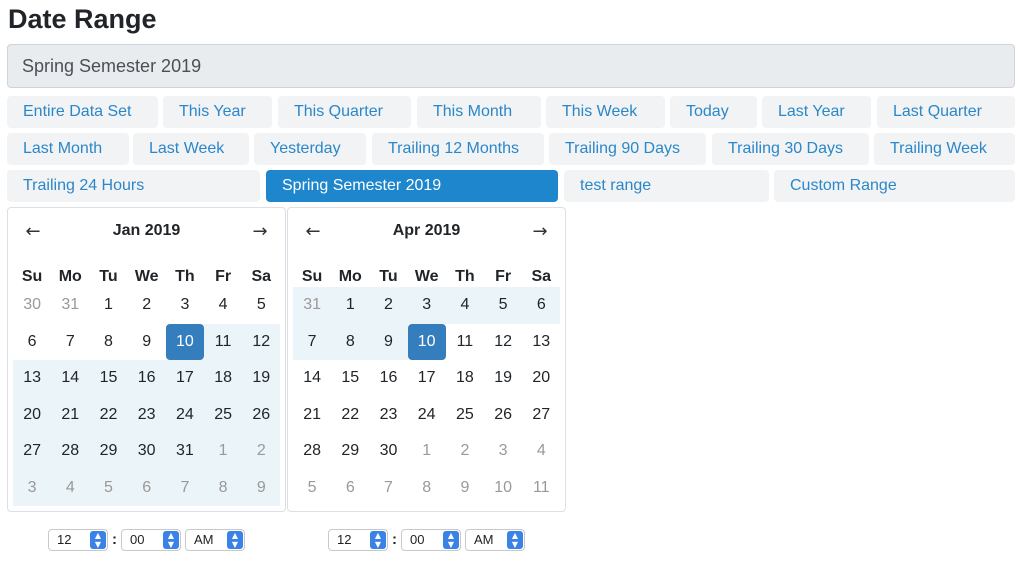 Image resolution: width=1024 pixels, height=573 pixels. What do you see at coordinates (191, 149) in the screenshot?
I see `preset-last-week: Last Week` at bounding box center [191, 149].